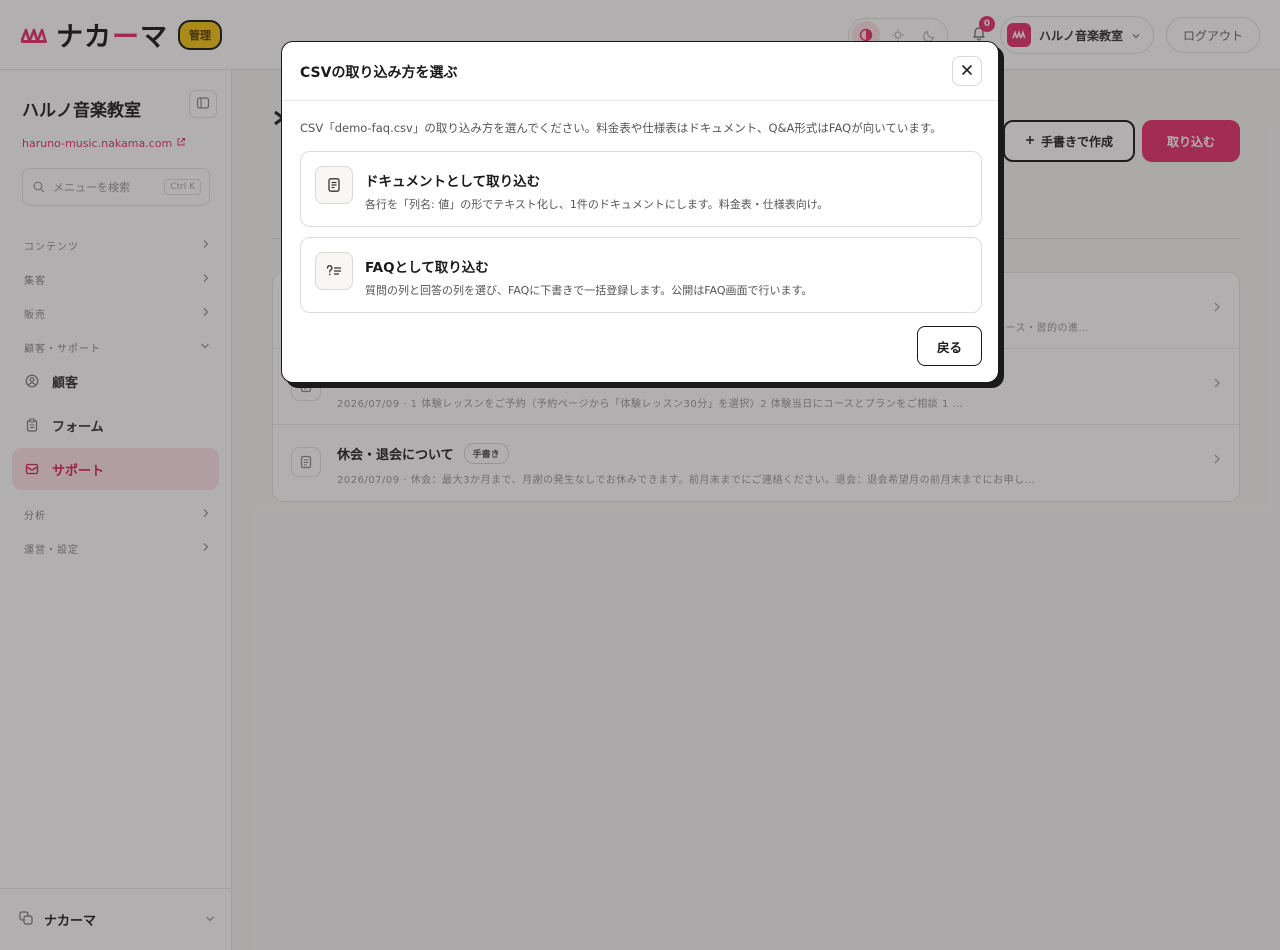 This screenshot has width=1280, height=950. Describe the element at coordinates (379, 73) in the screenshot. I see `dialog-title: CSVの取り込み方を選ぶ` at that location.